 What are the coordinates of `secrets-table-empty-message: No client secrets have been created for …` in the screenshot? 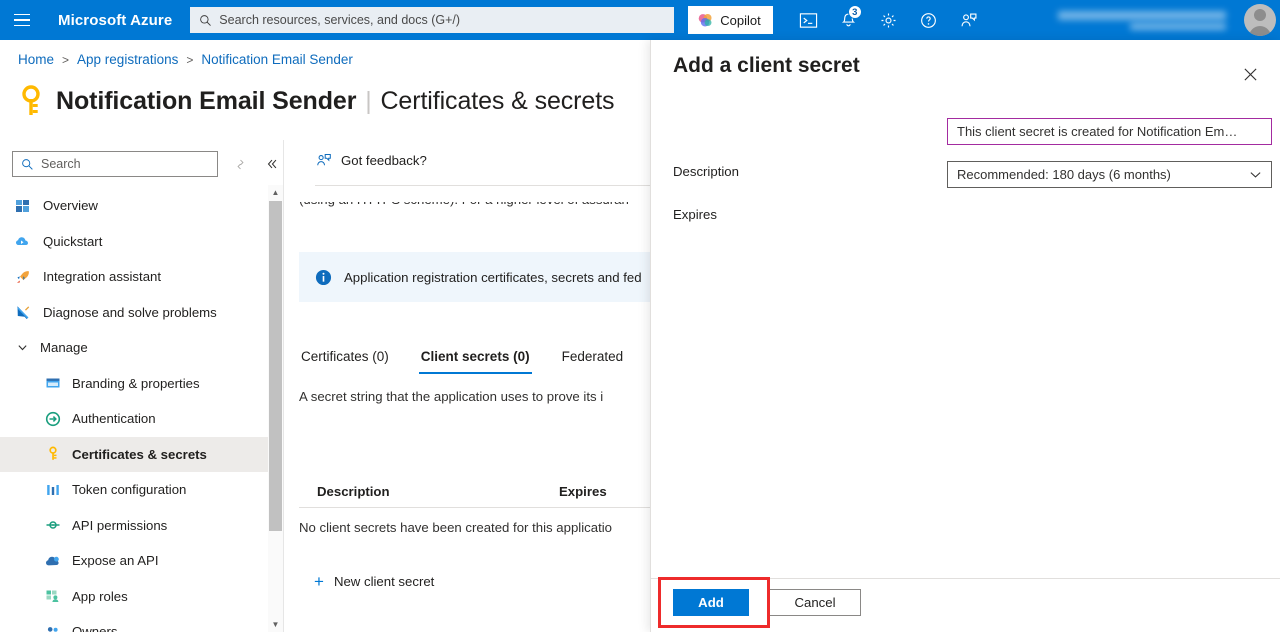 It's located at (456, 527).